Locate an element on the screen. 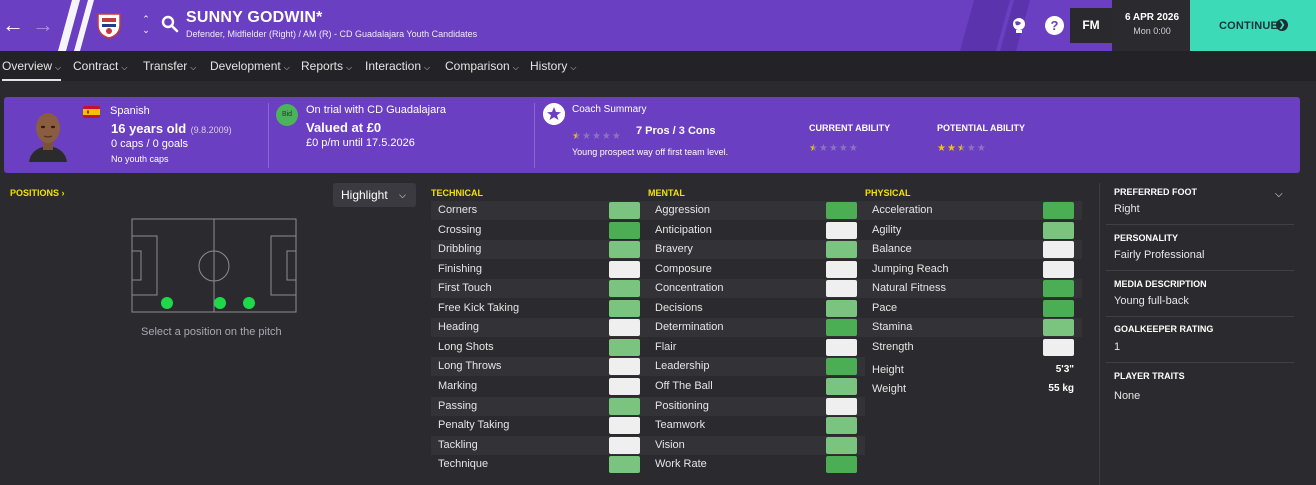 The image size is (1316, 485). attribute-row: Heading is located at coordinates (539, 327).